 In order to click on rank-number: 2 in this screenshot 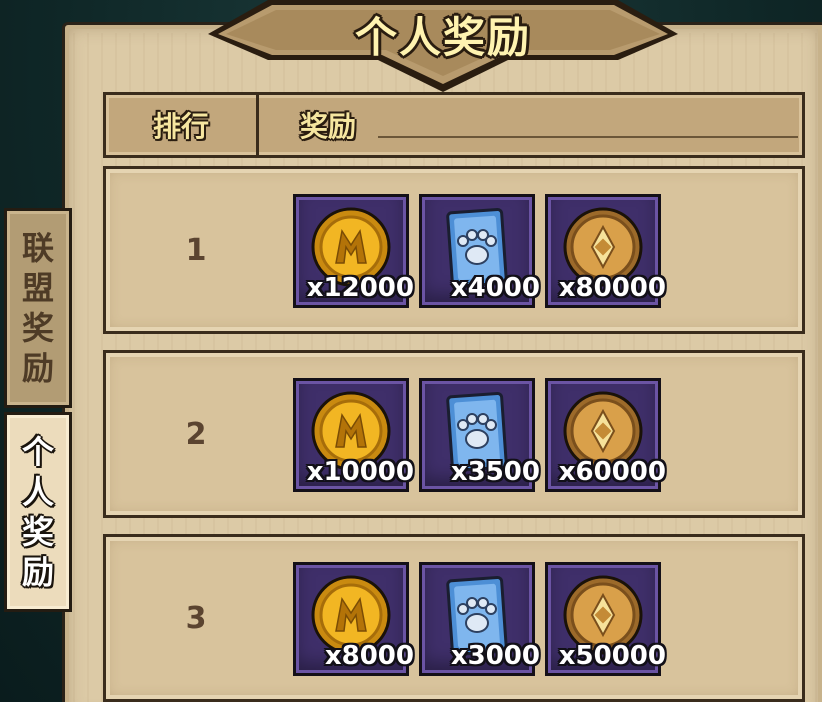, I will do `click(196, 434)`.